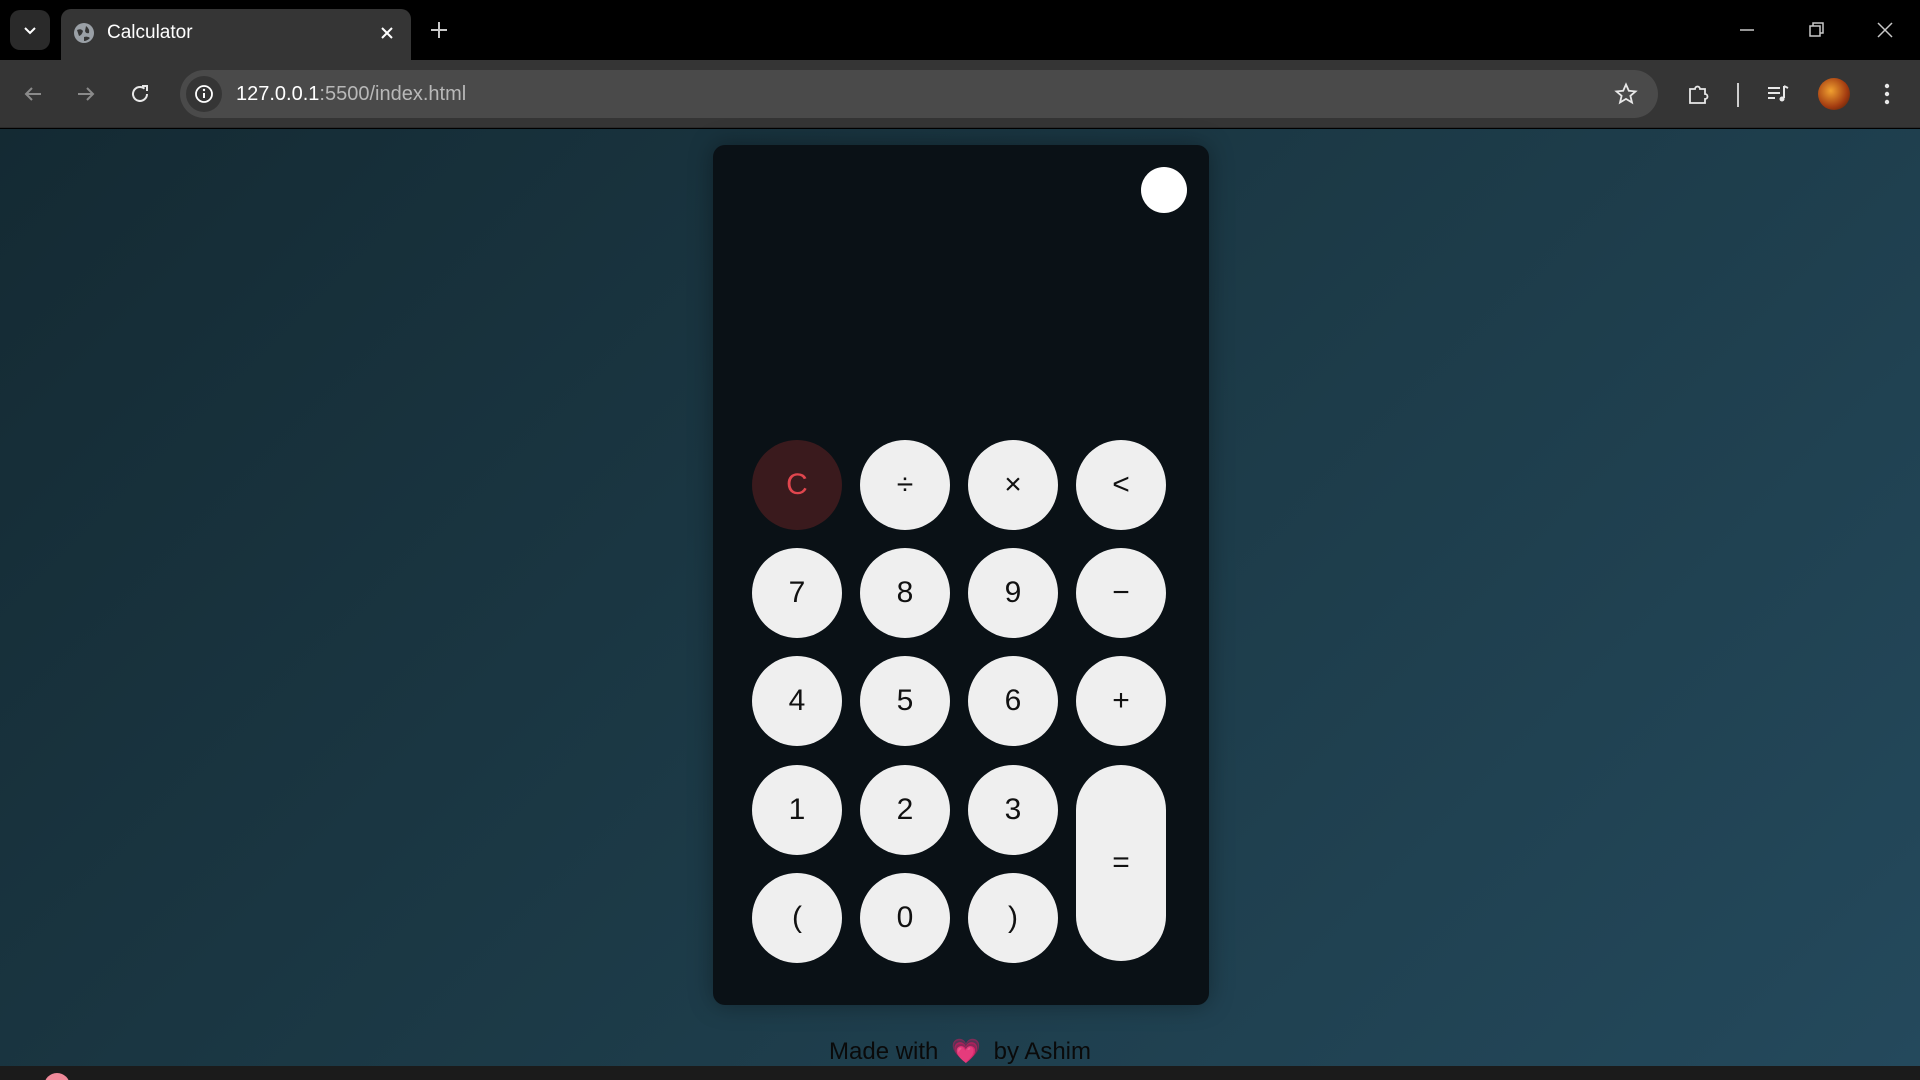 Image resolution: width=1920 pixels, height=1080 pixels. I want to click on plus-icon, so click(439, 30).